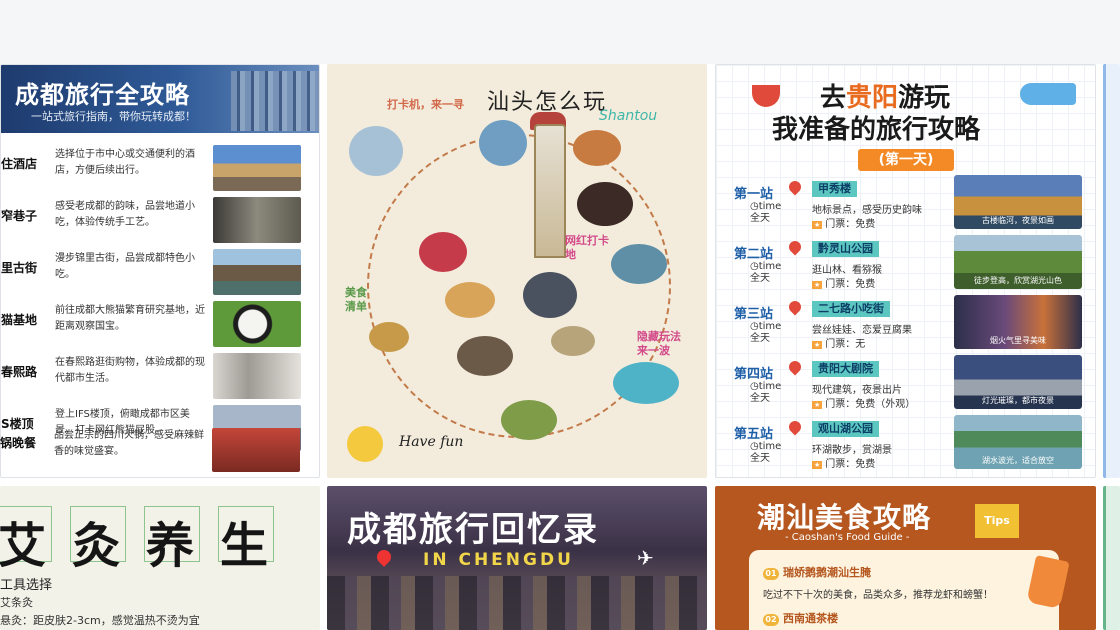 The image size is (1120, 630). Describe the element at coordinates (1111, 558) in the screenshot. I see `card-partial-right-bottom` at that location.